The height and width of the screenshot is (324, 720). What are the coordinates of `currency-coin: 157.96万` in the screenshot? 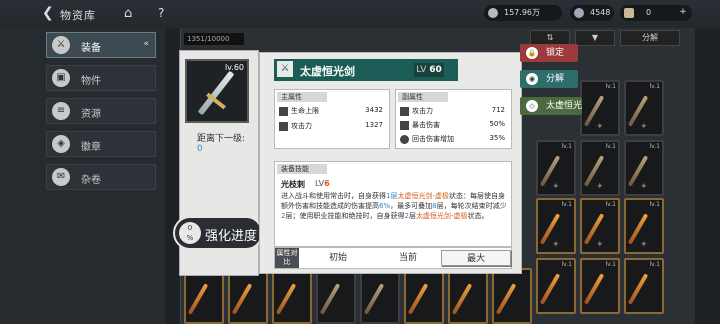 It's located at (523, 13).